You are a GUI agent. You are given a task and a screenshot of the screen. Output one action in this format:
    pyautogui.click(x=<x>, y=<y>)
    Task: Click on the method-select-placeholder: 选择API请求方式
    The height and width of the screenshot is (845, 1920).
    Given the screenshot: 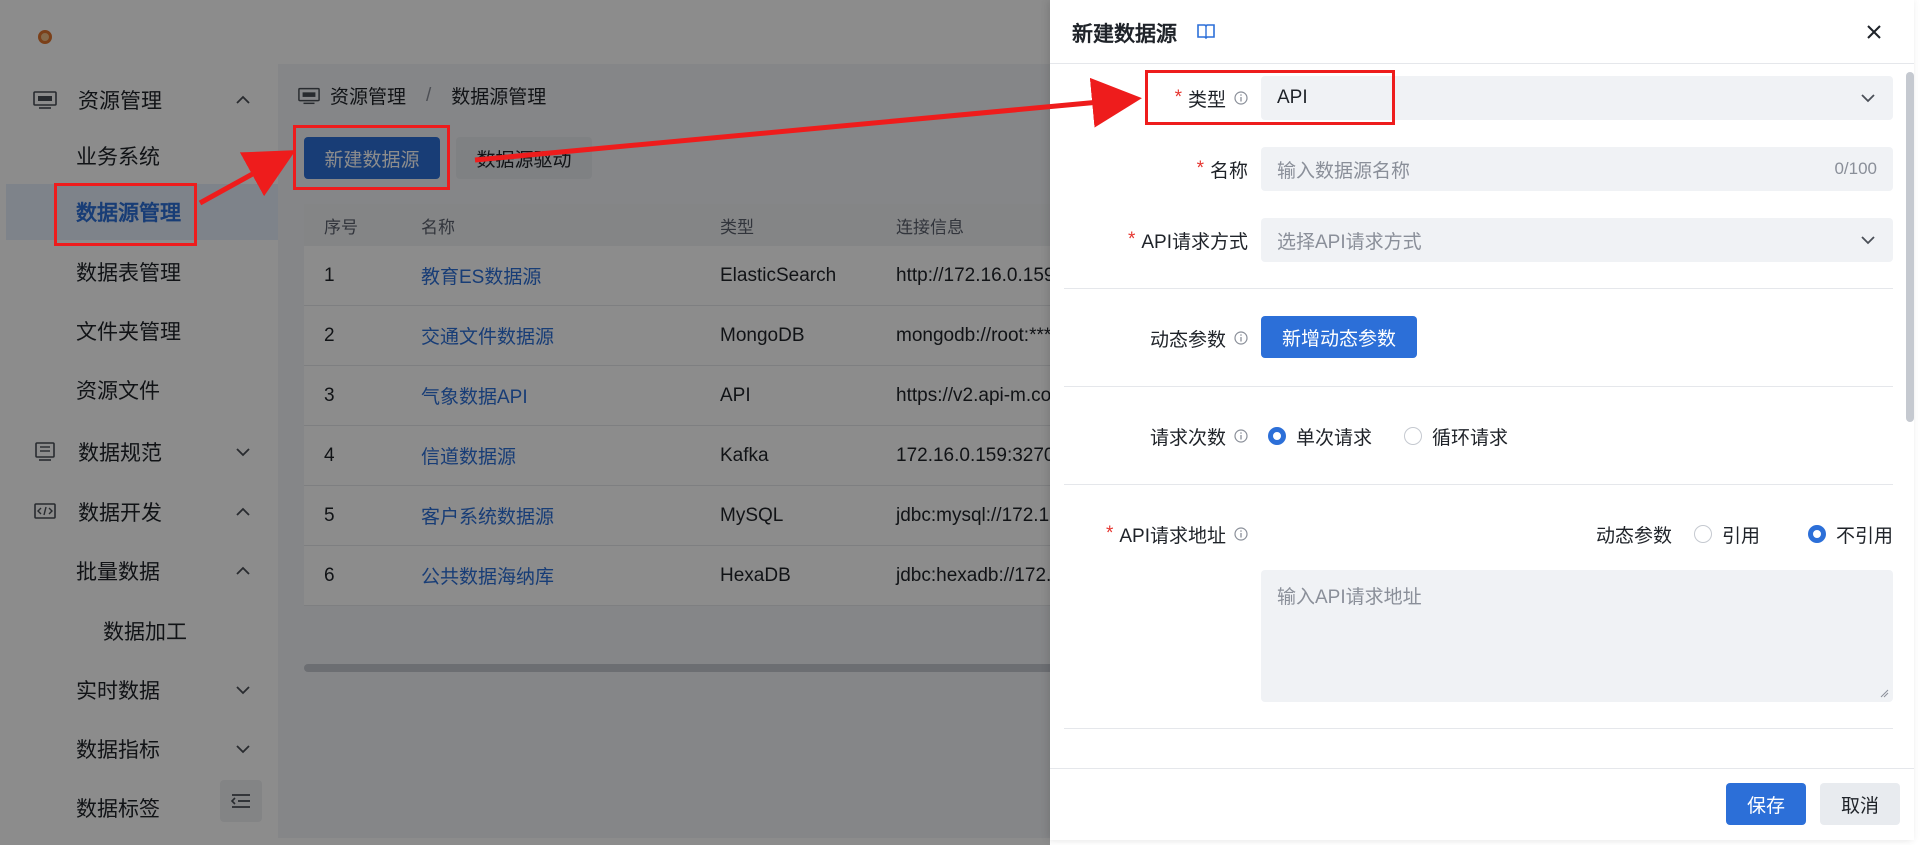 What is the action you would take?
    pyautogui.click(x=1349, y=242)
    